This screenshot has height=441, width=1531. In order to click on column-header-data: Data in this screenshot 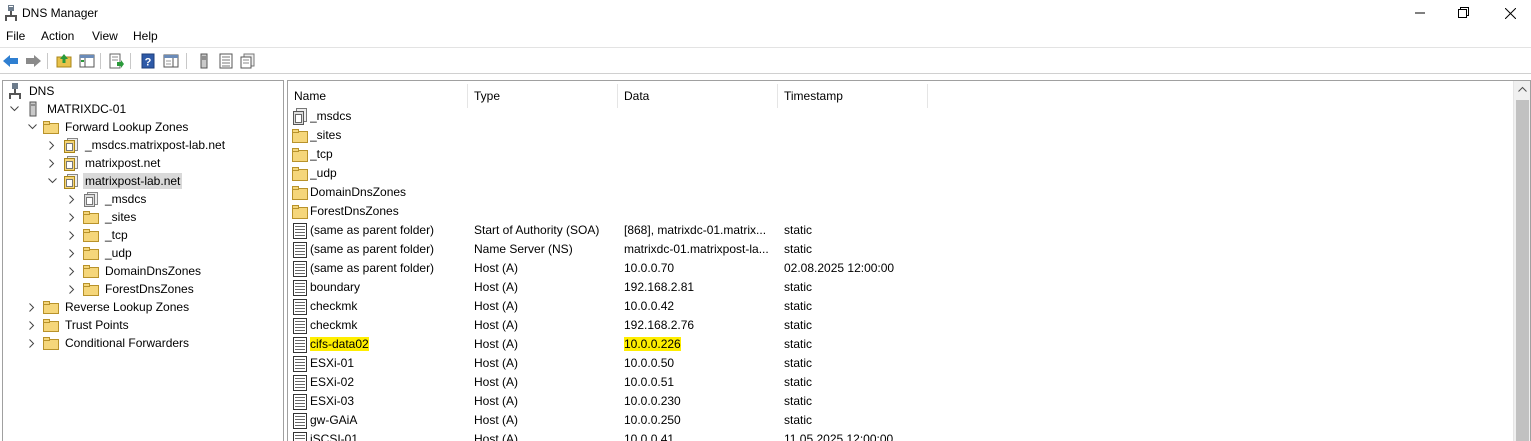, I will do `click(698, 96)`.